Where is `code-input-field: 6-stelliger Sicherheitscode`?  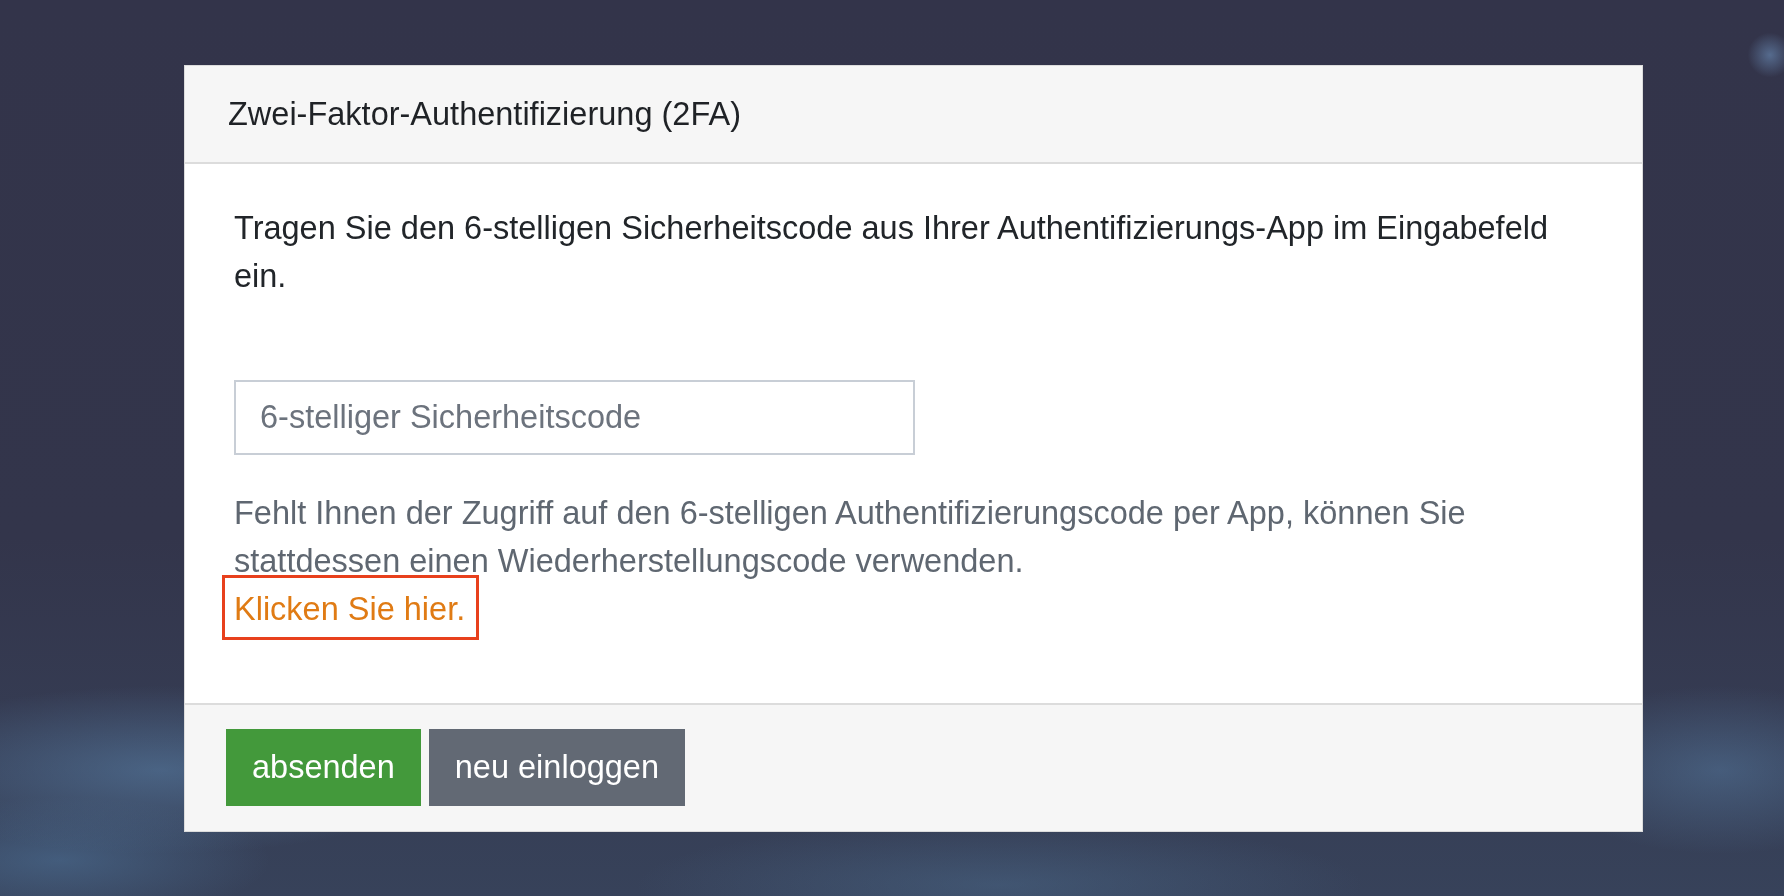
code-input-field: 6-stelliger Sicherheitscode is located at coordinates (574, 417).